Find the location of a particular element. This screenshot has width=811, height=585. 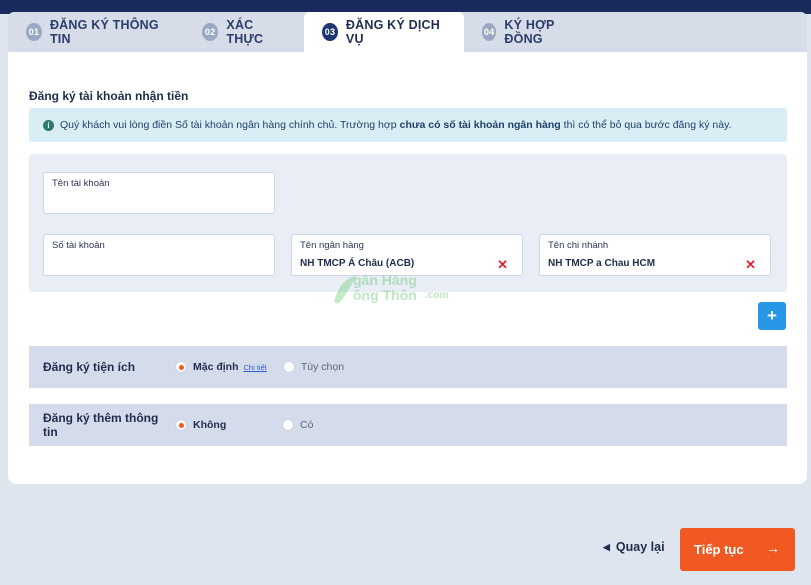

next-button: Tiếp tục → is located at coordinates (737, 549).